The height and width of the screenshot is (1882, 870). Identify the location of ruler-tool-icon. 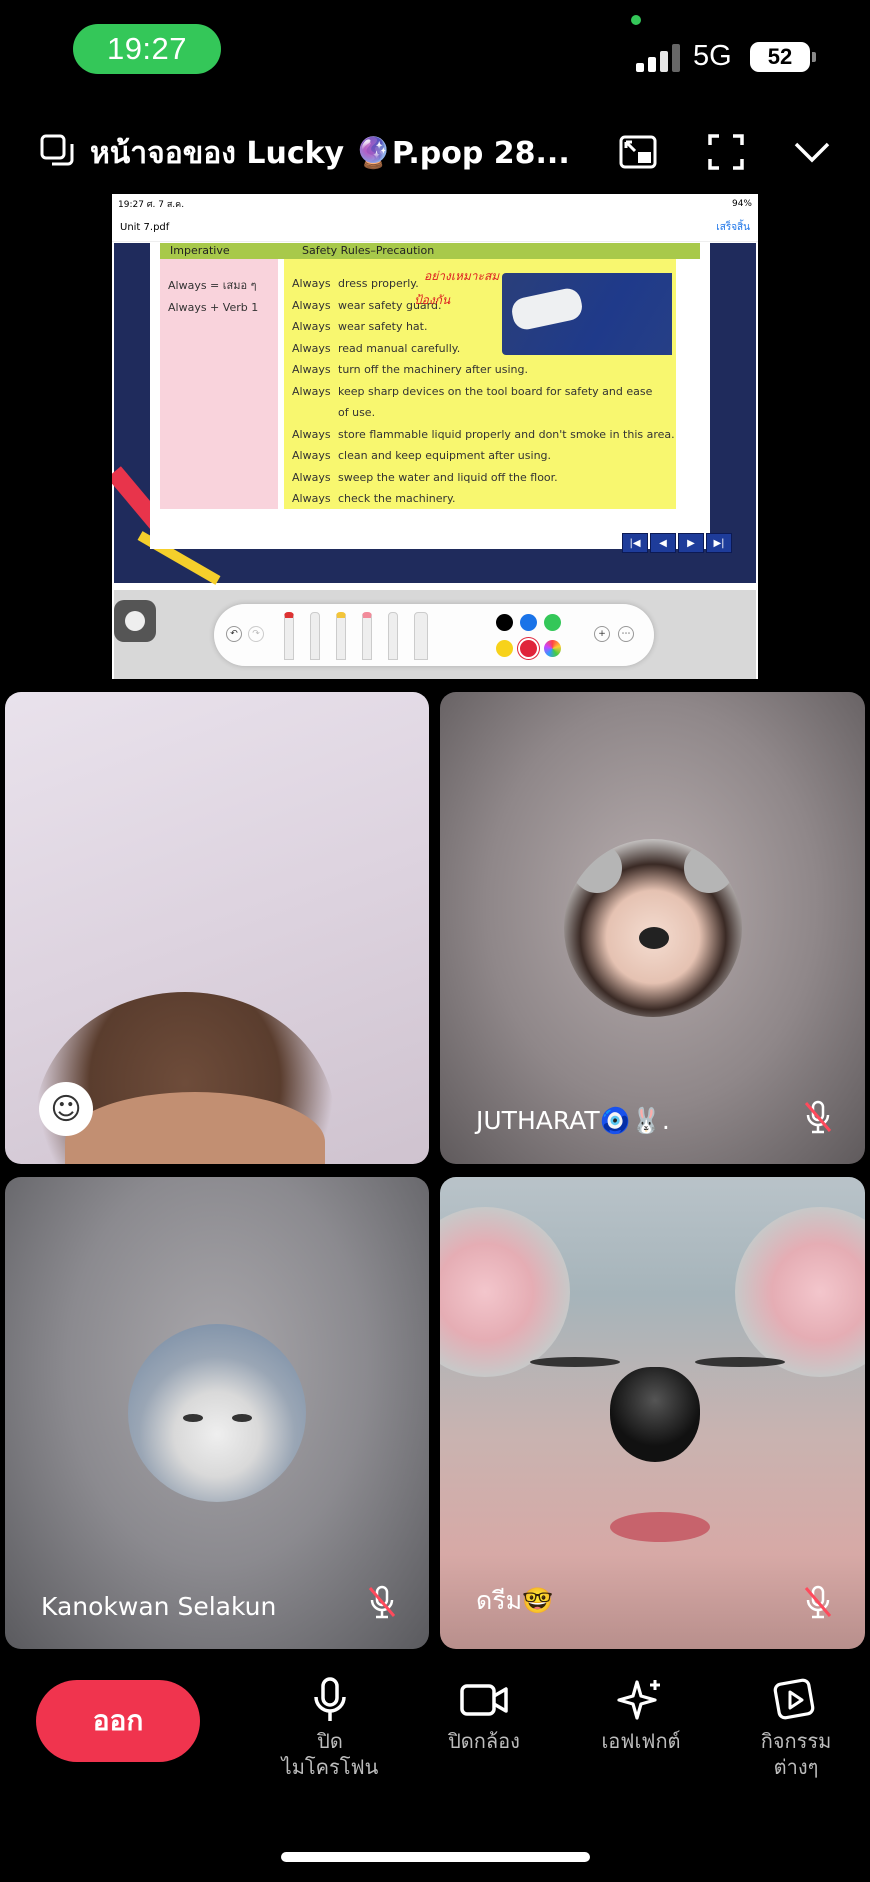
(421, 636).